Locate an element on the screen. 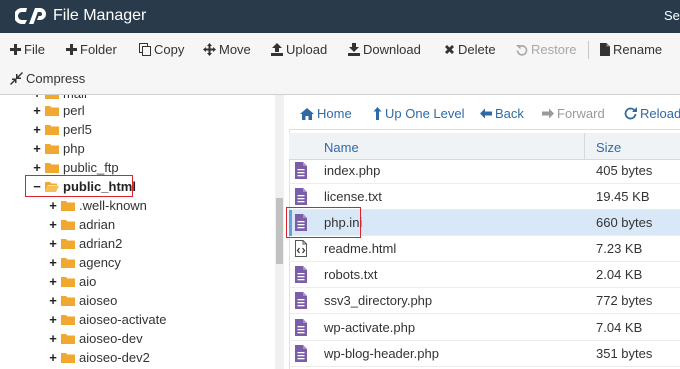  plus-icon is located at coordinates (71, 49).